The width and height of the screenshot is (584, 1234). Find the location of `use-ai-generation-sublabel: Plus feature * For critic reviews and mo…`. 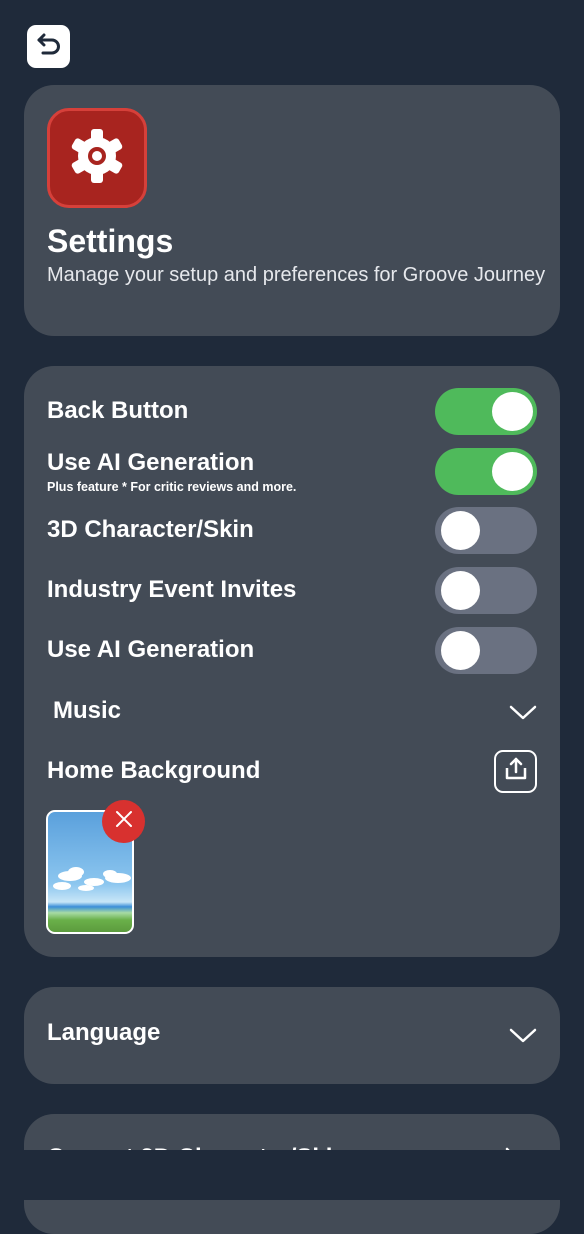

use-ai-generation-sublabel: Plus feature * For critic reviews and mo… is located at coordinates (172, 487).